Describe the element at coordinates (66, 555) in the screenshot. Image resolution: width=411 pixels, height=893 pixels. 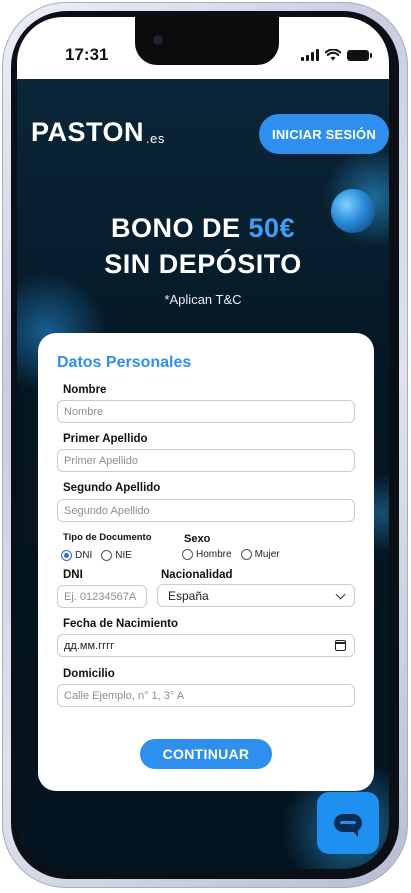
I see `radio-dni` at that location.